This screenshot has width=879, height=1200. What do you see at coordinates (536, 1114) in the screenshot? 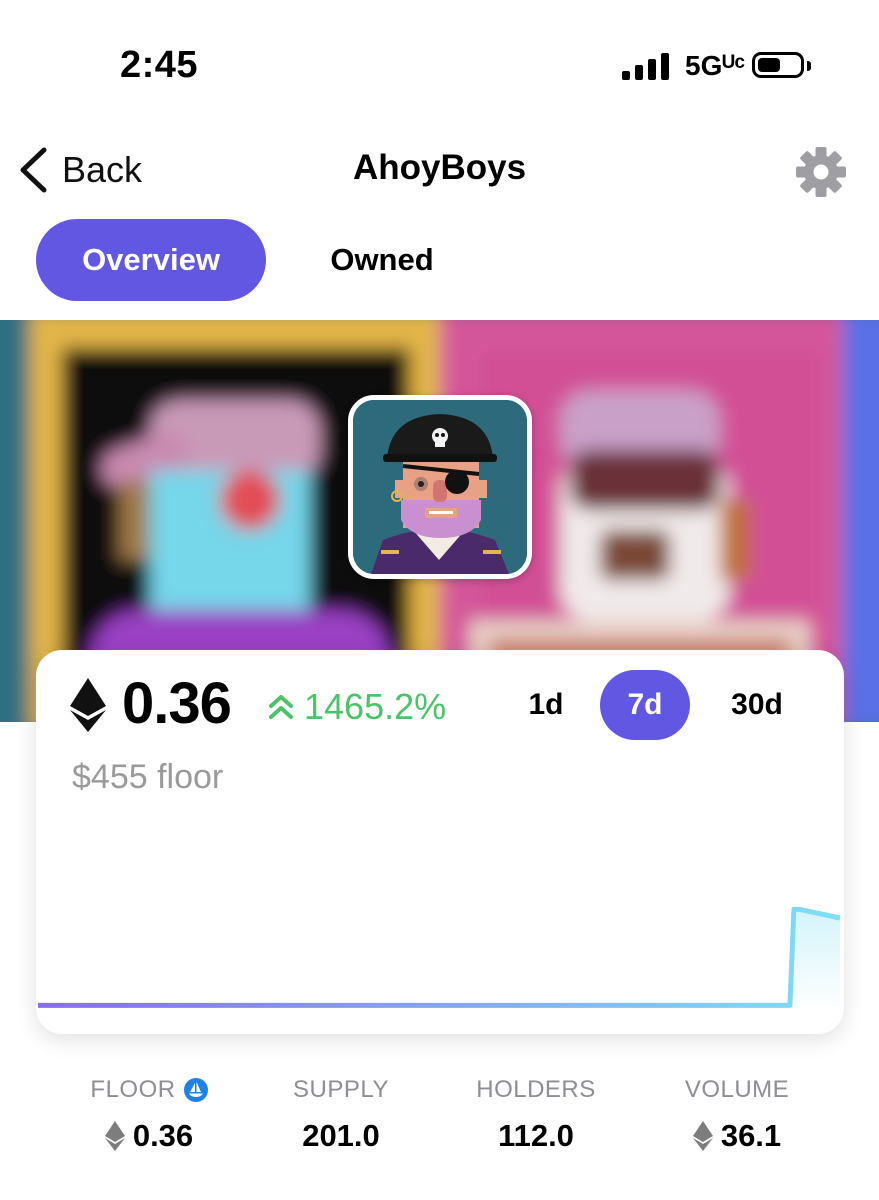
I see `stat-holders: HOLDERS 112.0` at bounding box center [536, 1114].